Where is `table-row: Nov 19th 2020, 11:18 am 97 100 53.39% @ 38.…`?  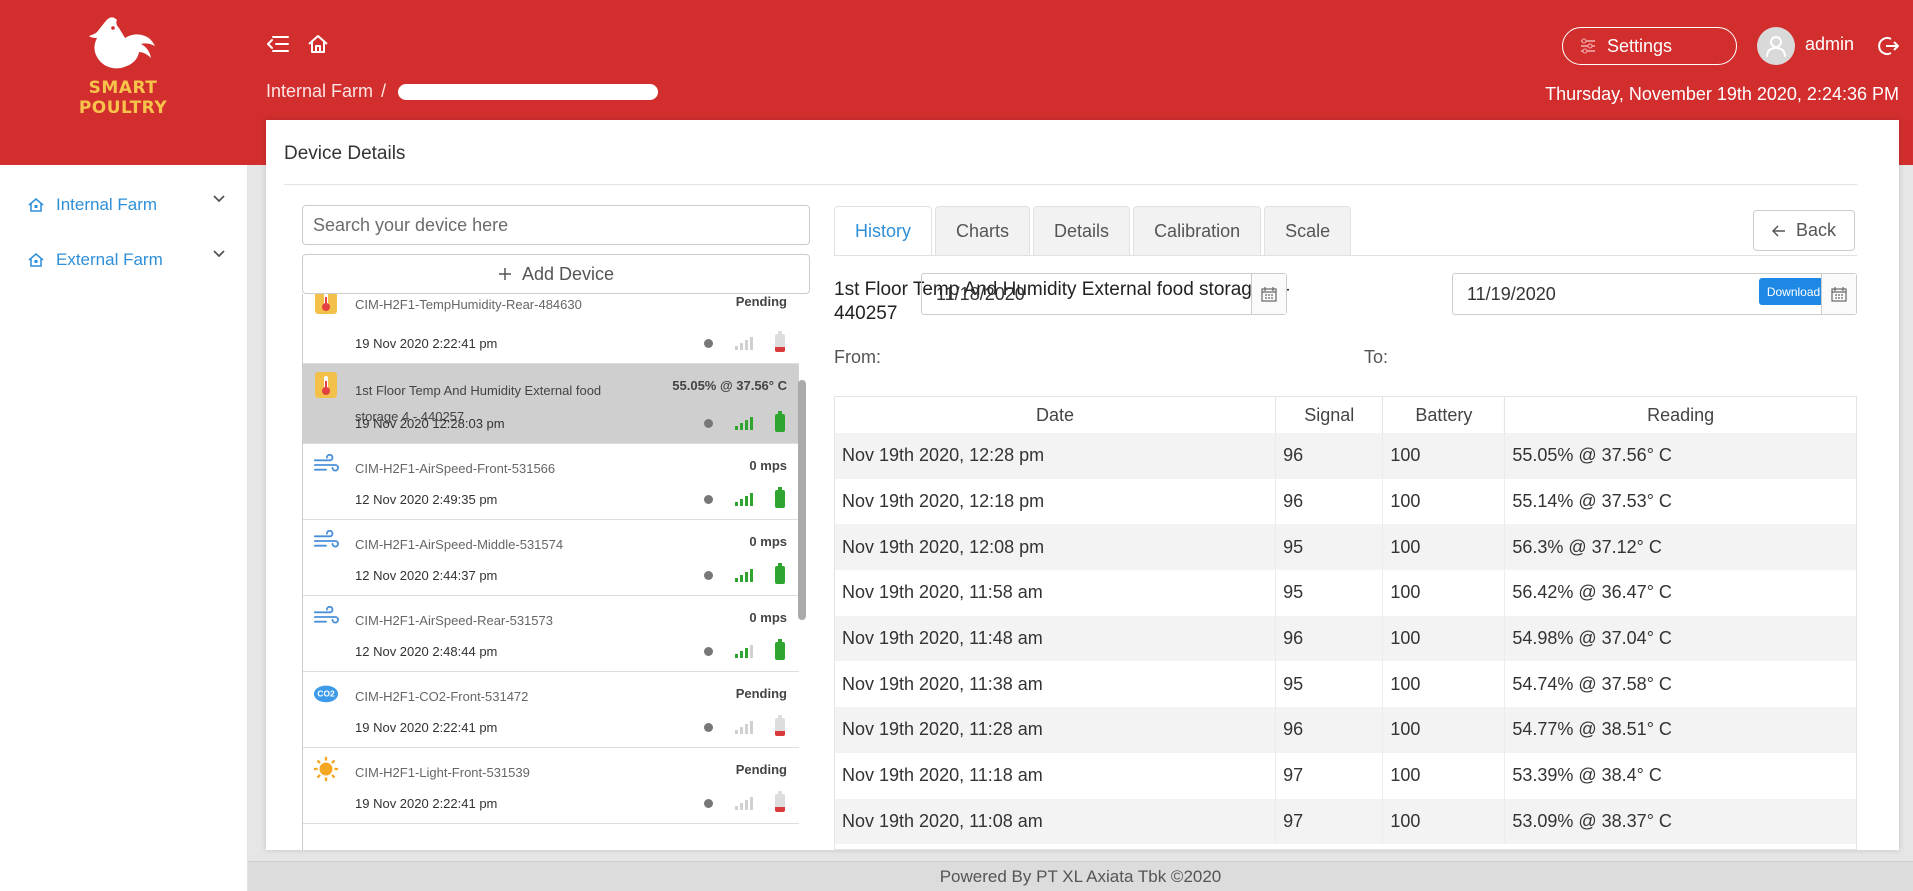 table-row: Nov 19th 2020, 11:18 am 97 100 53.39% @ 38.… is located at coordinates (1345, 775).